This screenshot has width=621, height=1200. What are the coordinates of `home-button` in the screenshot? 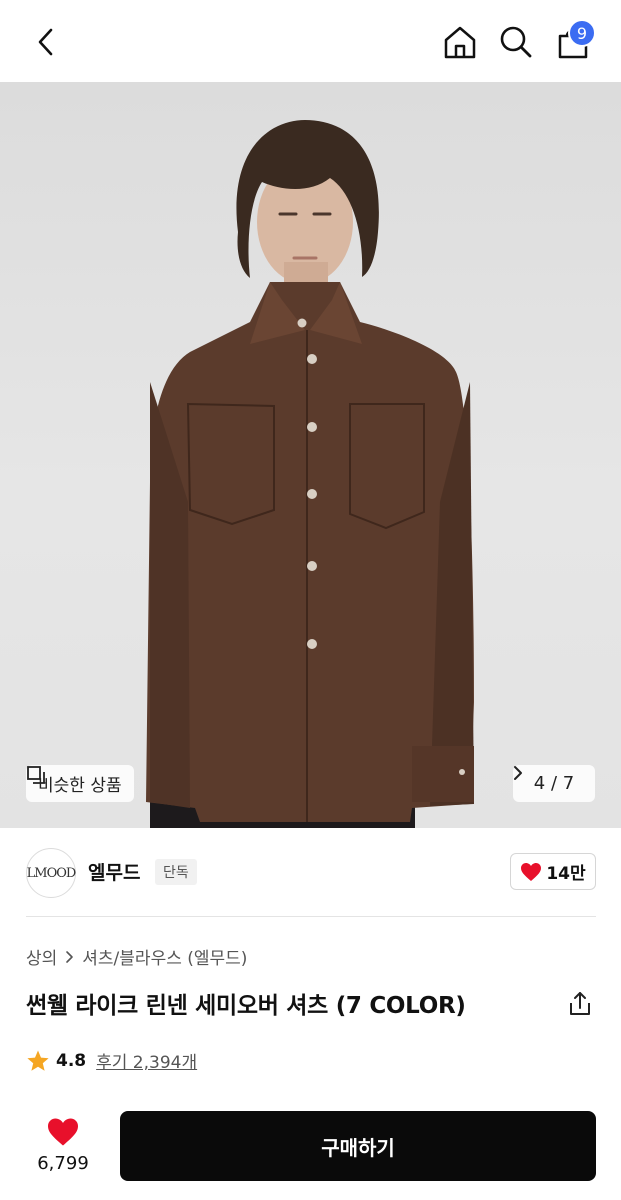 It's located at (460, 42).